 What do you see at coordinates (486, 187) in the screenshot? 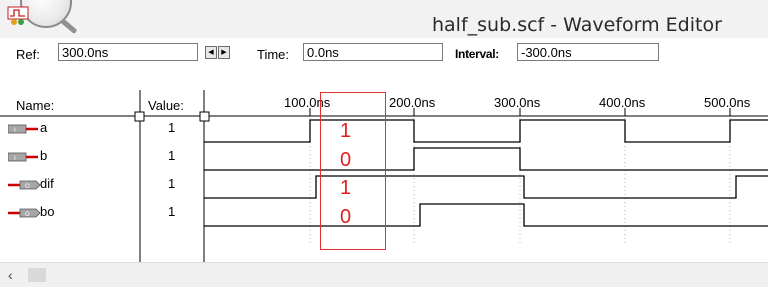
I see `waveform-dif` at bounding box center [486, 187].